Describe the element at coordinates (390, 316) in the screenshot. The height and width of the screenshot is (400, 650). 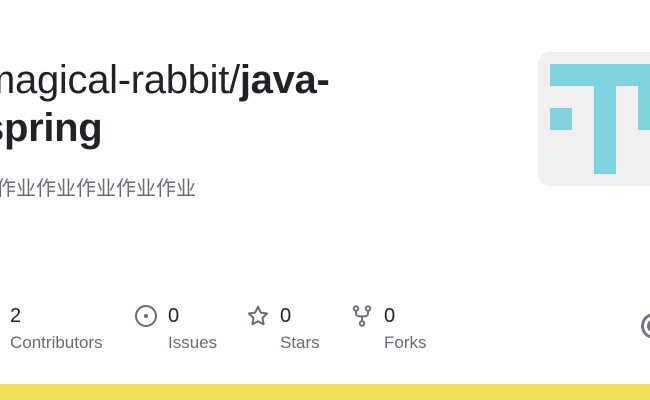
I see `forks-count: 0` at that location.